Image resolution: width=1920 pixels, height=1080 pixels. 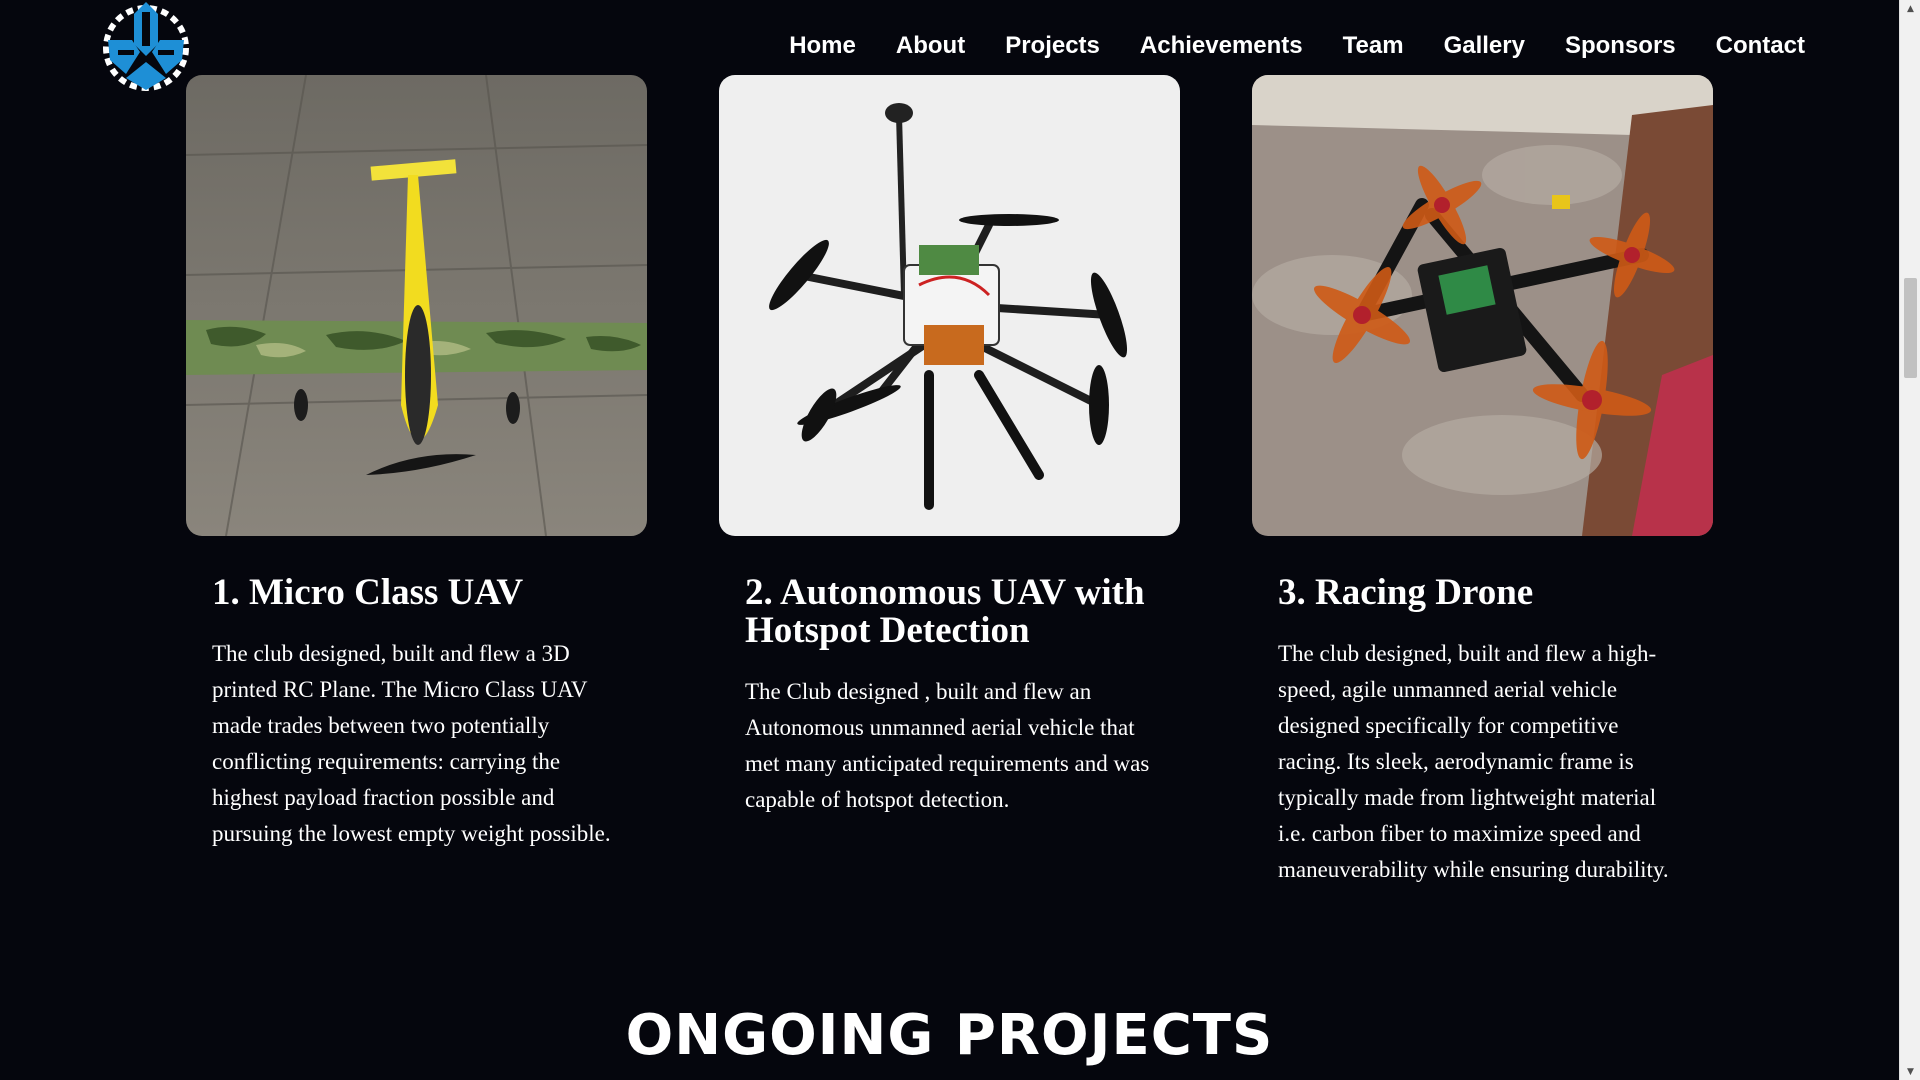 I want to click on scroll-down-arrow-icon: ▼, so click(x=1910, y=1071).